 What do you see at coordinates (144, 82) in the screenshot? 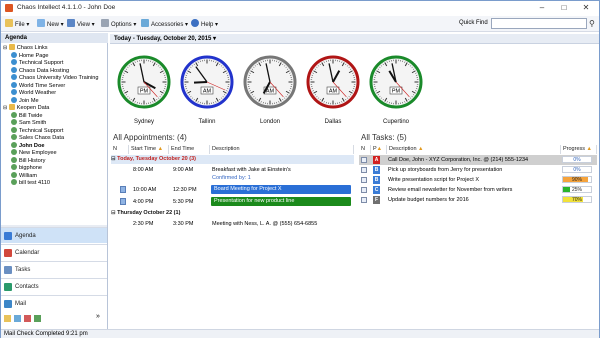
I see `clock-sydney: PM` at bounding box center [144, 82].